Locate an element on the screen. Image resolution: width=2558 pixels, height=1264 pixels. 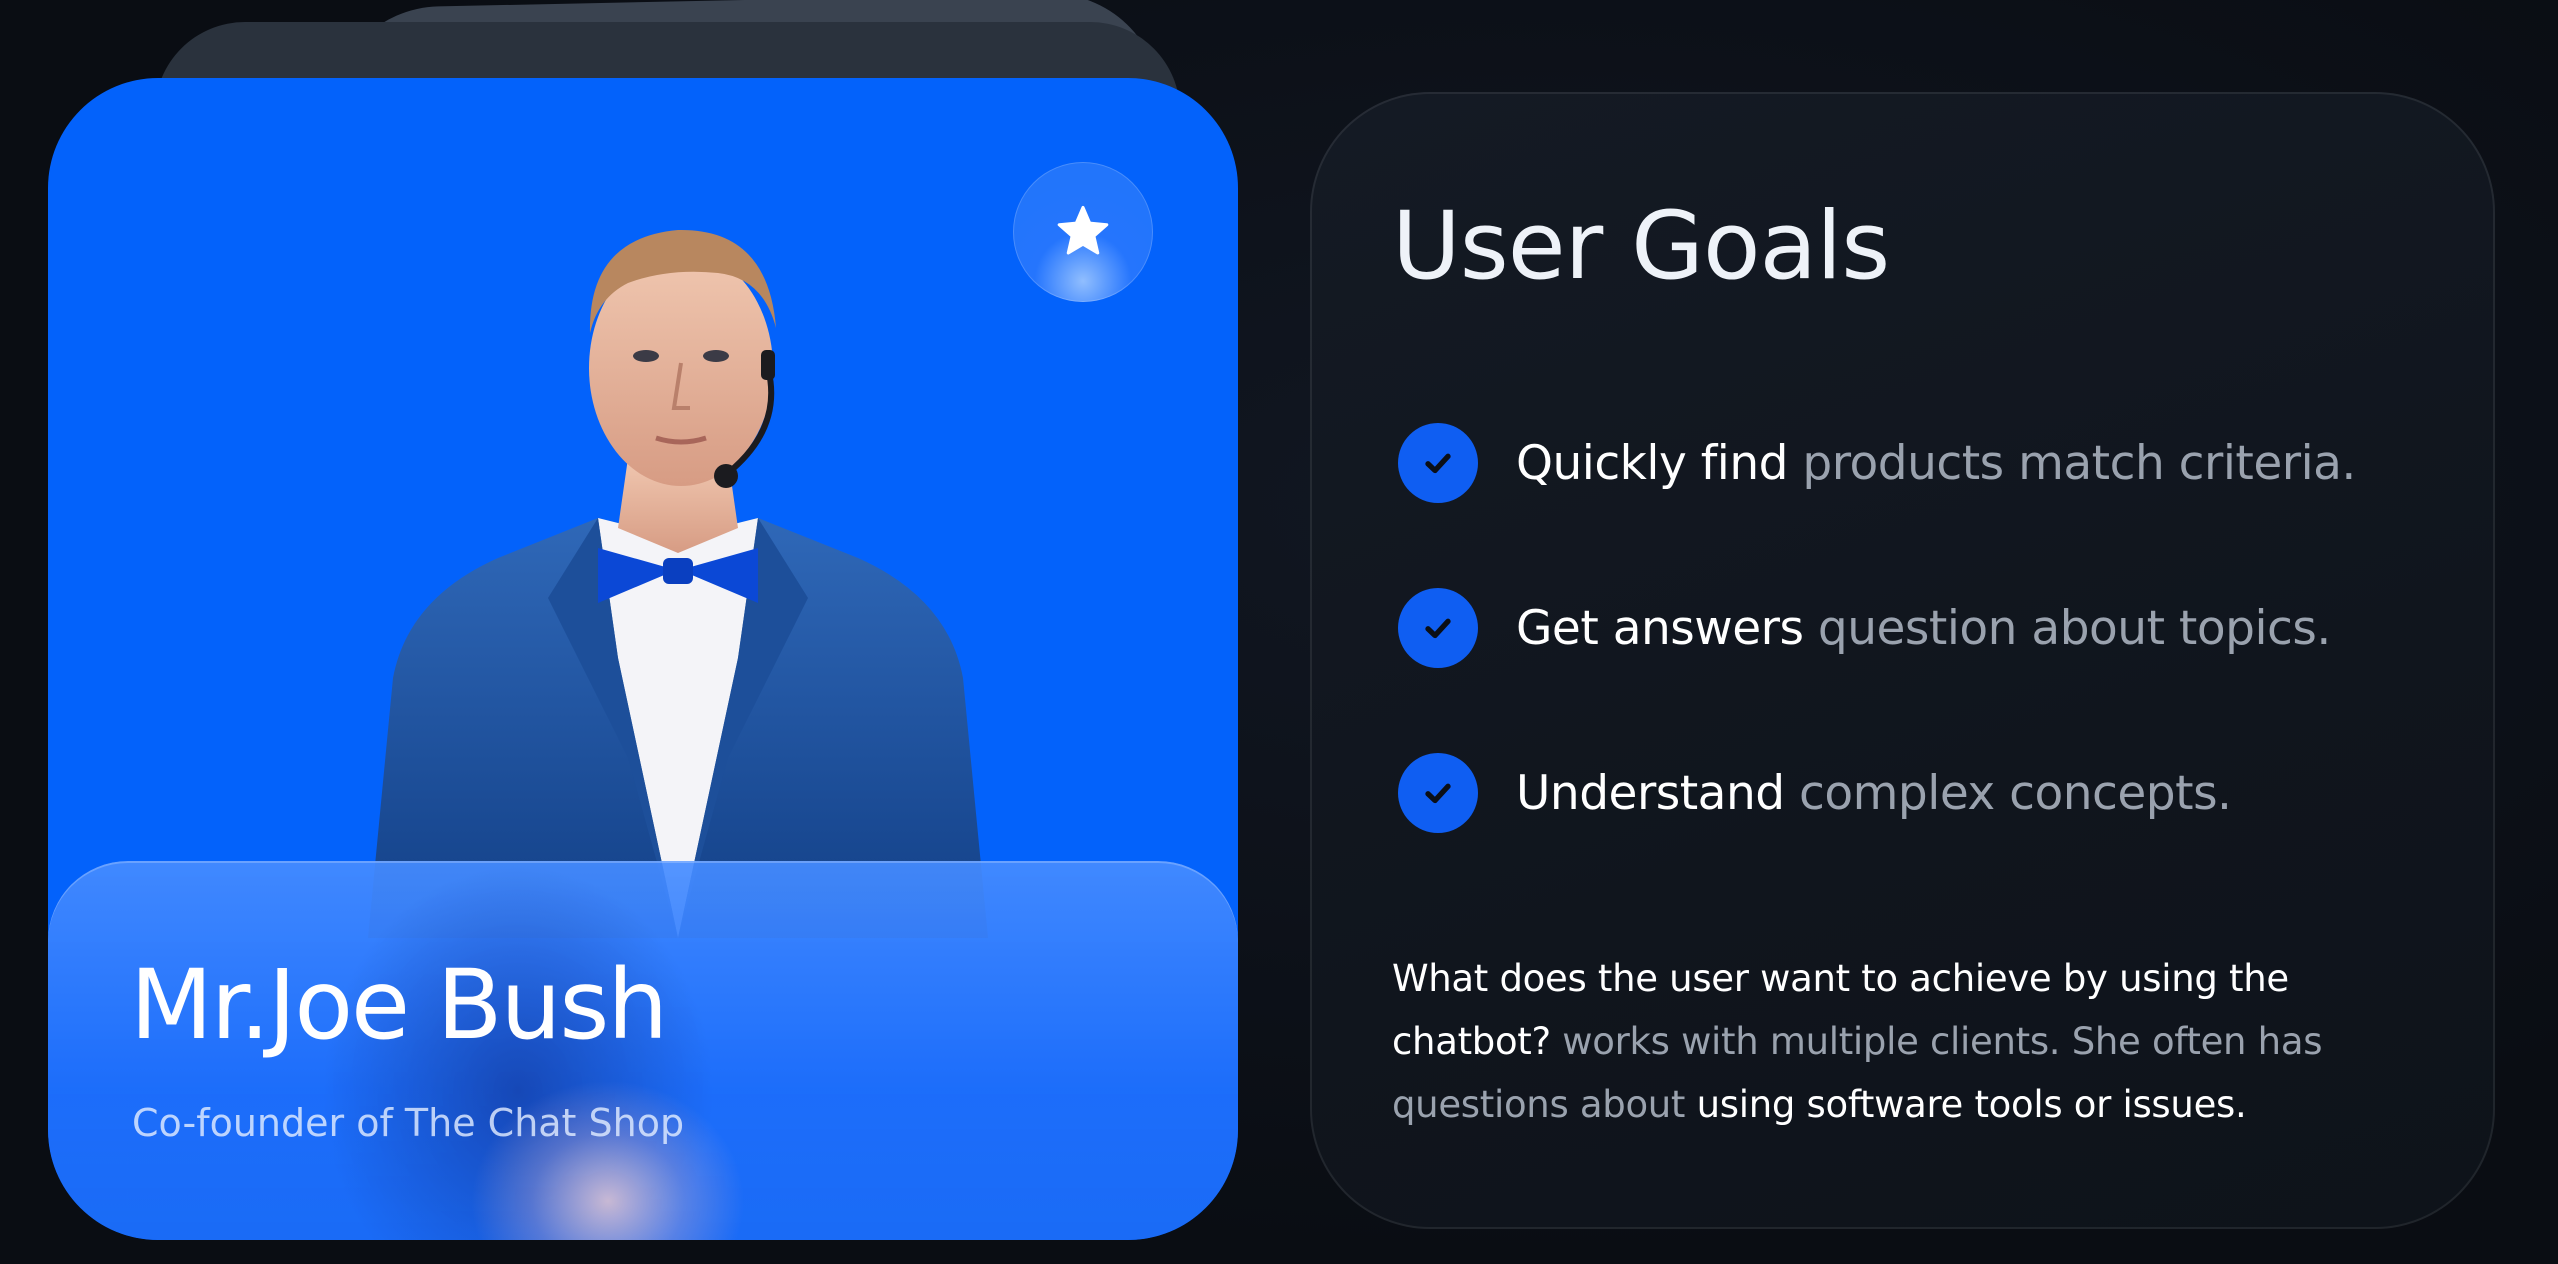
goal-item: Understand complex concepts. is located at coordinates (1877, 793).